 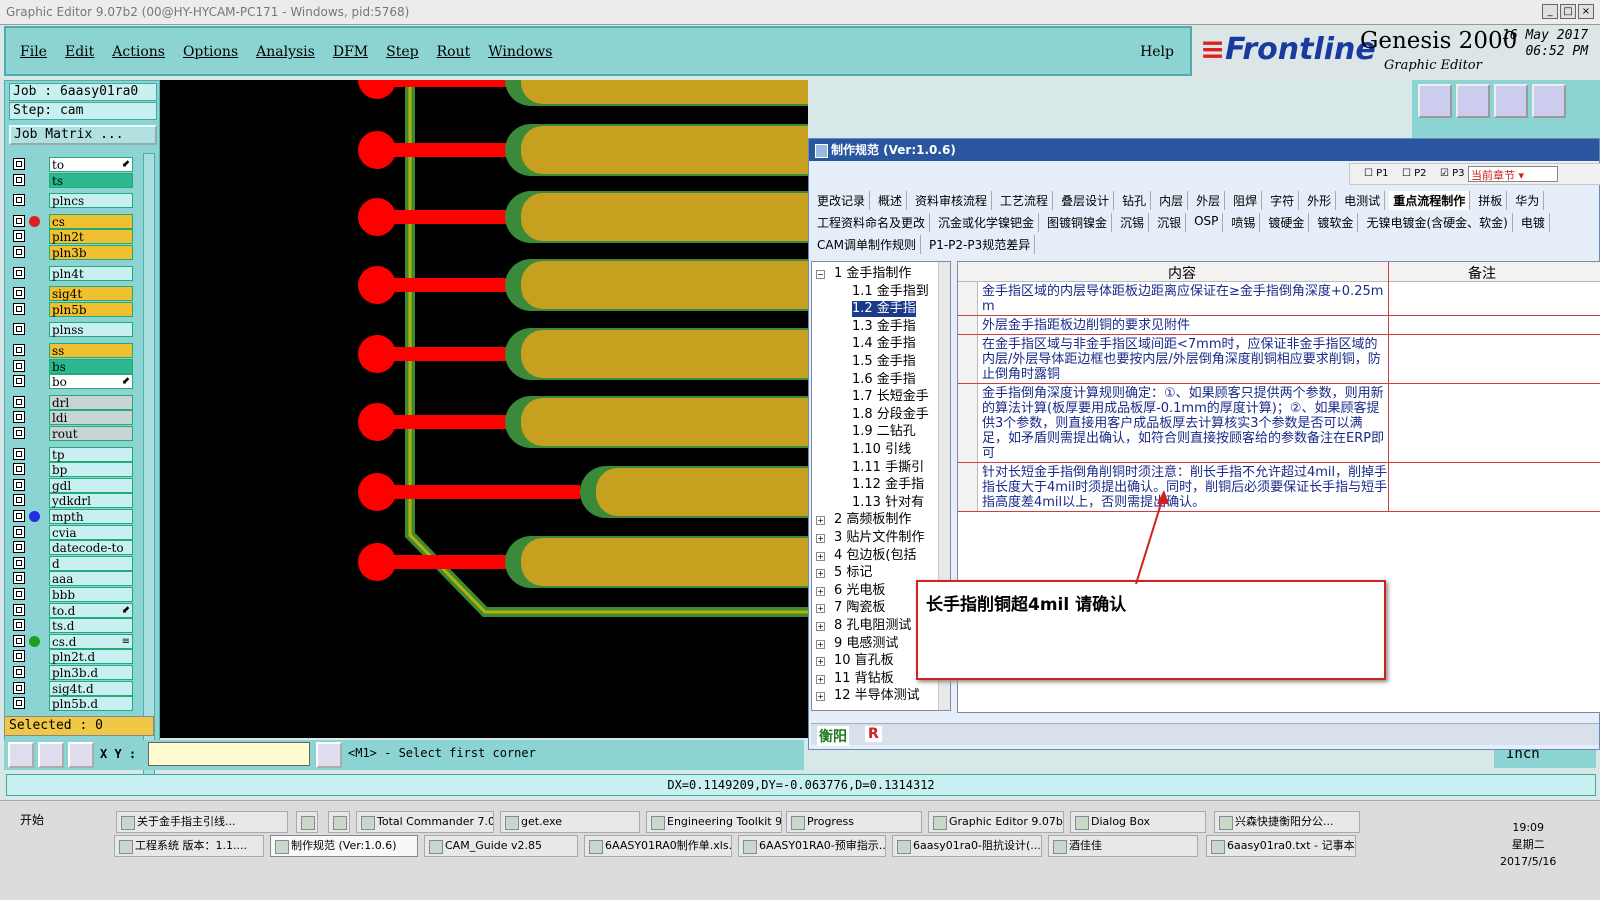 What do you see at coordinates (229, 754) in the screenshot?
I see `xy-input` at bounding box center [229, 754].